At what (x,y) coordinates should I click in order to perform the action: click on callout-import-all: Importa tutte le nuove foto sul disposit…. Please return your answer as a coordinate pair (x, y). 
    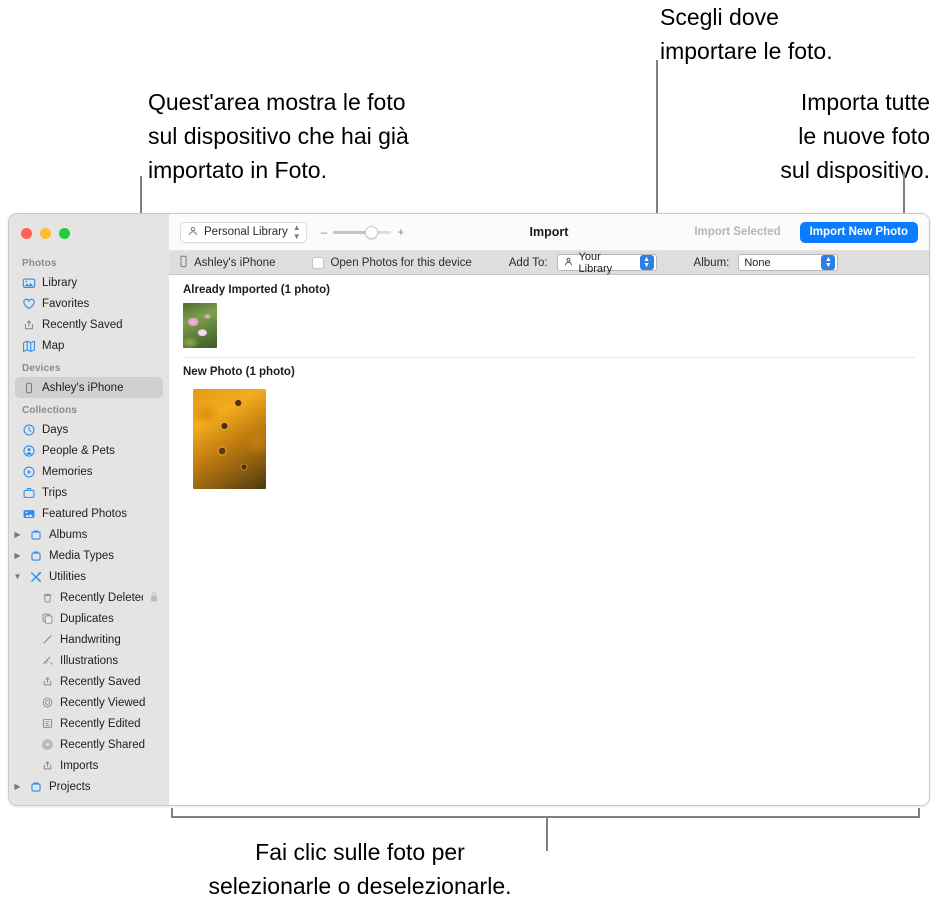
    Looking at the image, I should click on (855, 136).